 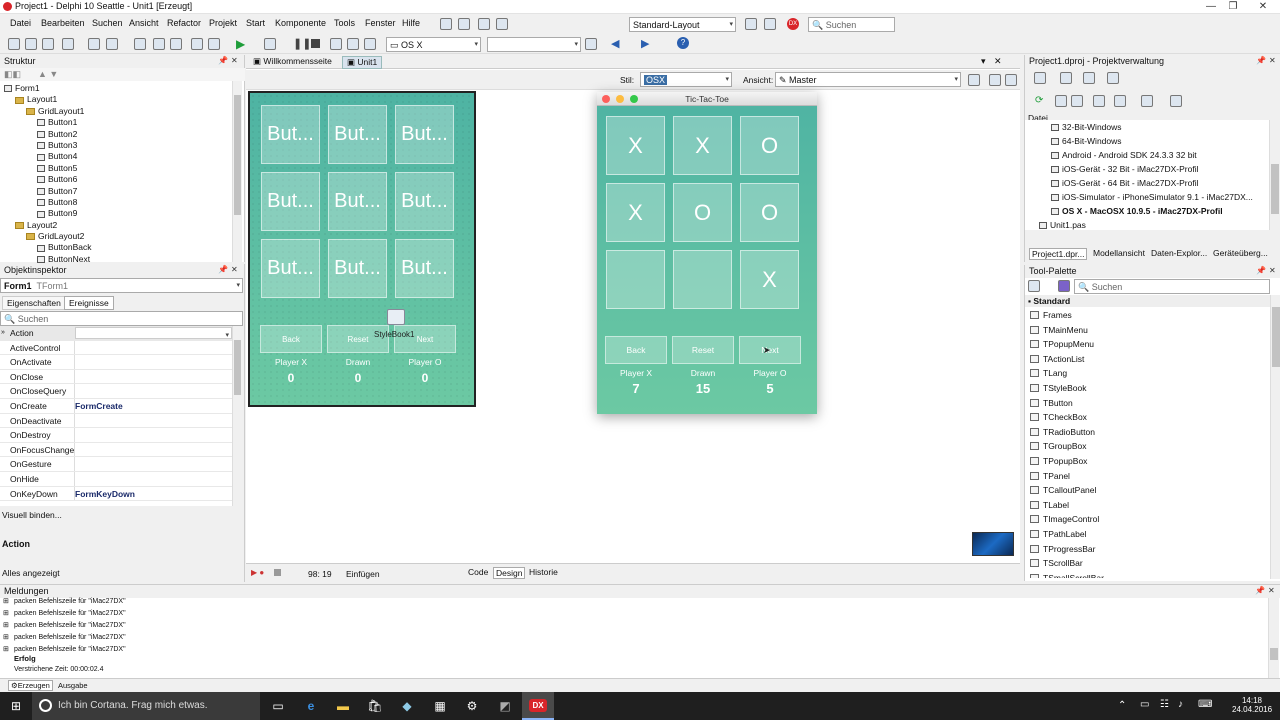 I want to click on menu-fenster: Fenster, so click(x=380, y=23).